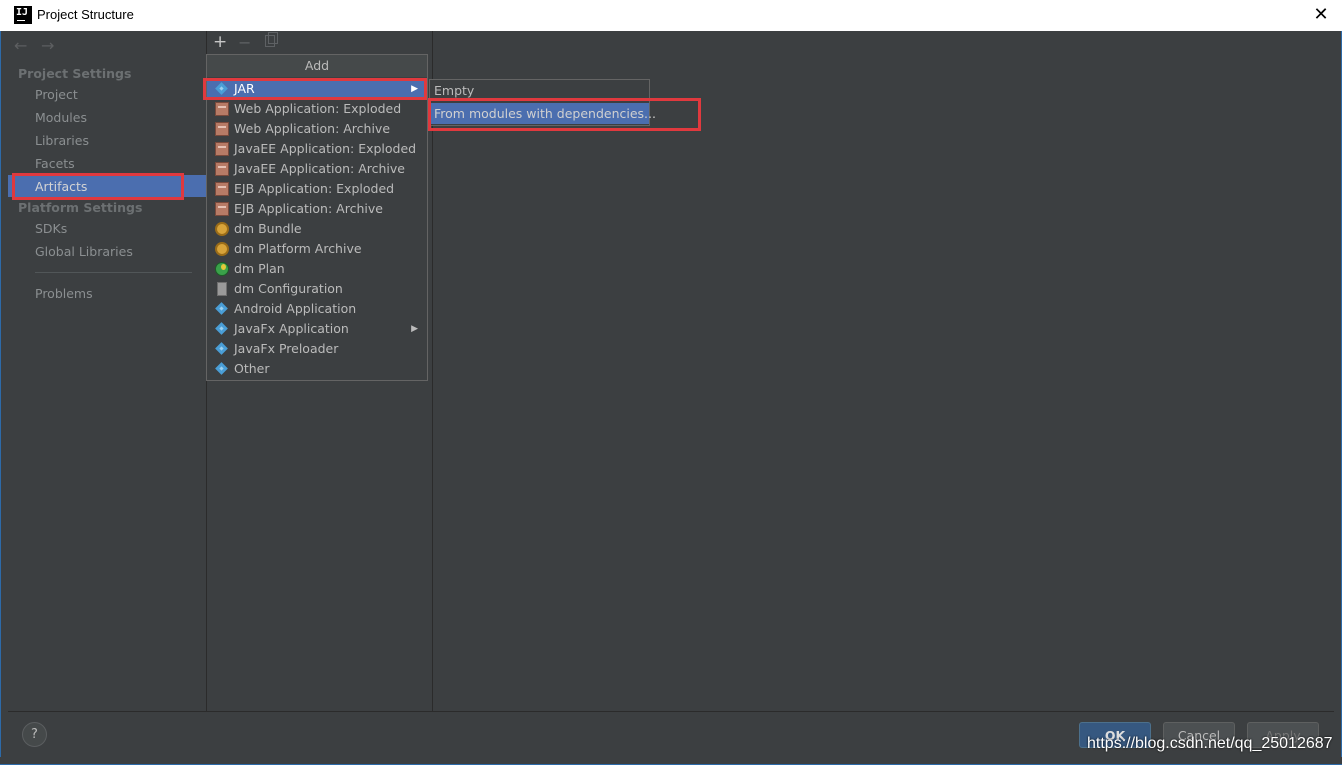  I want to click on close-icon: ✕, so click(1321, 14).